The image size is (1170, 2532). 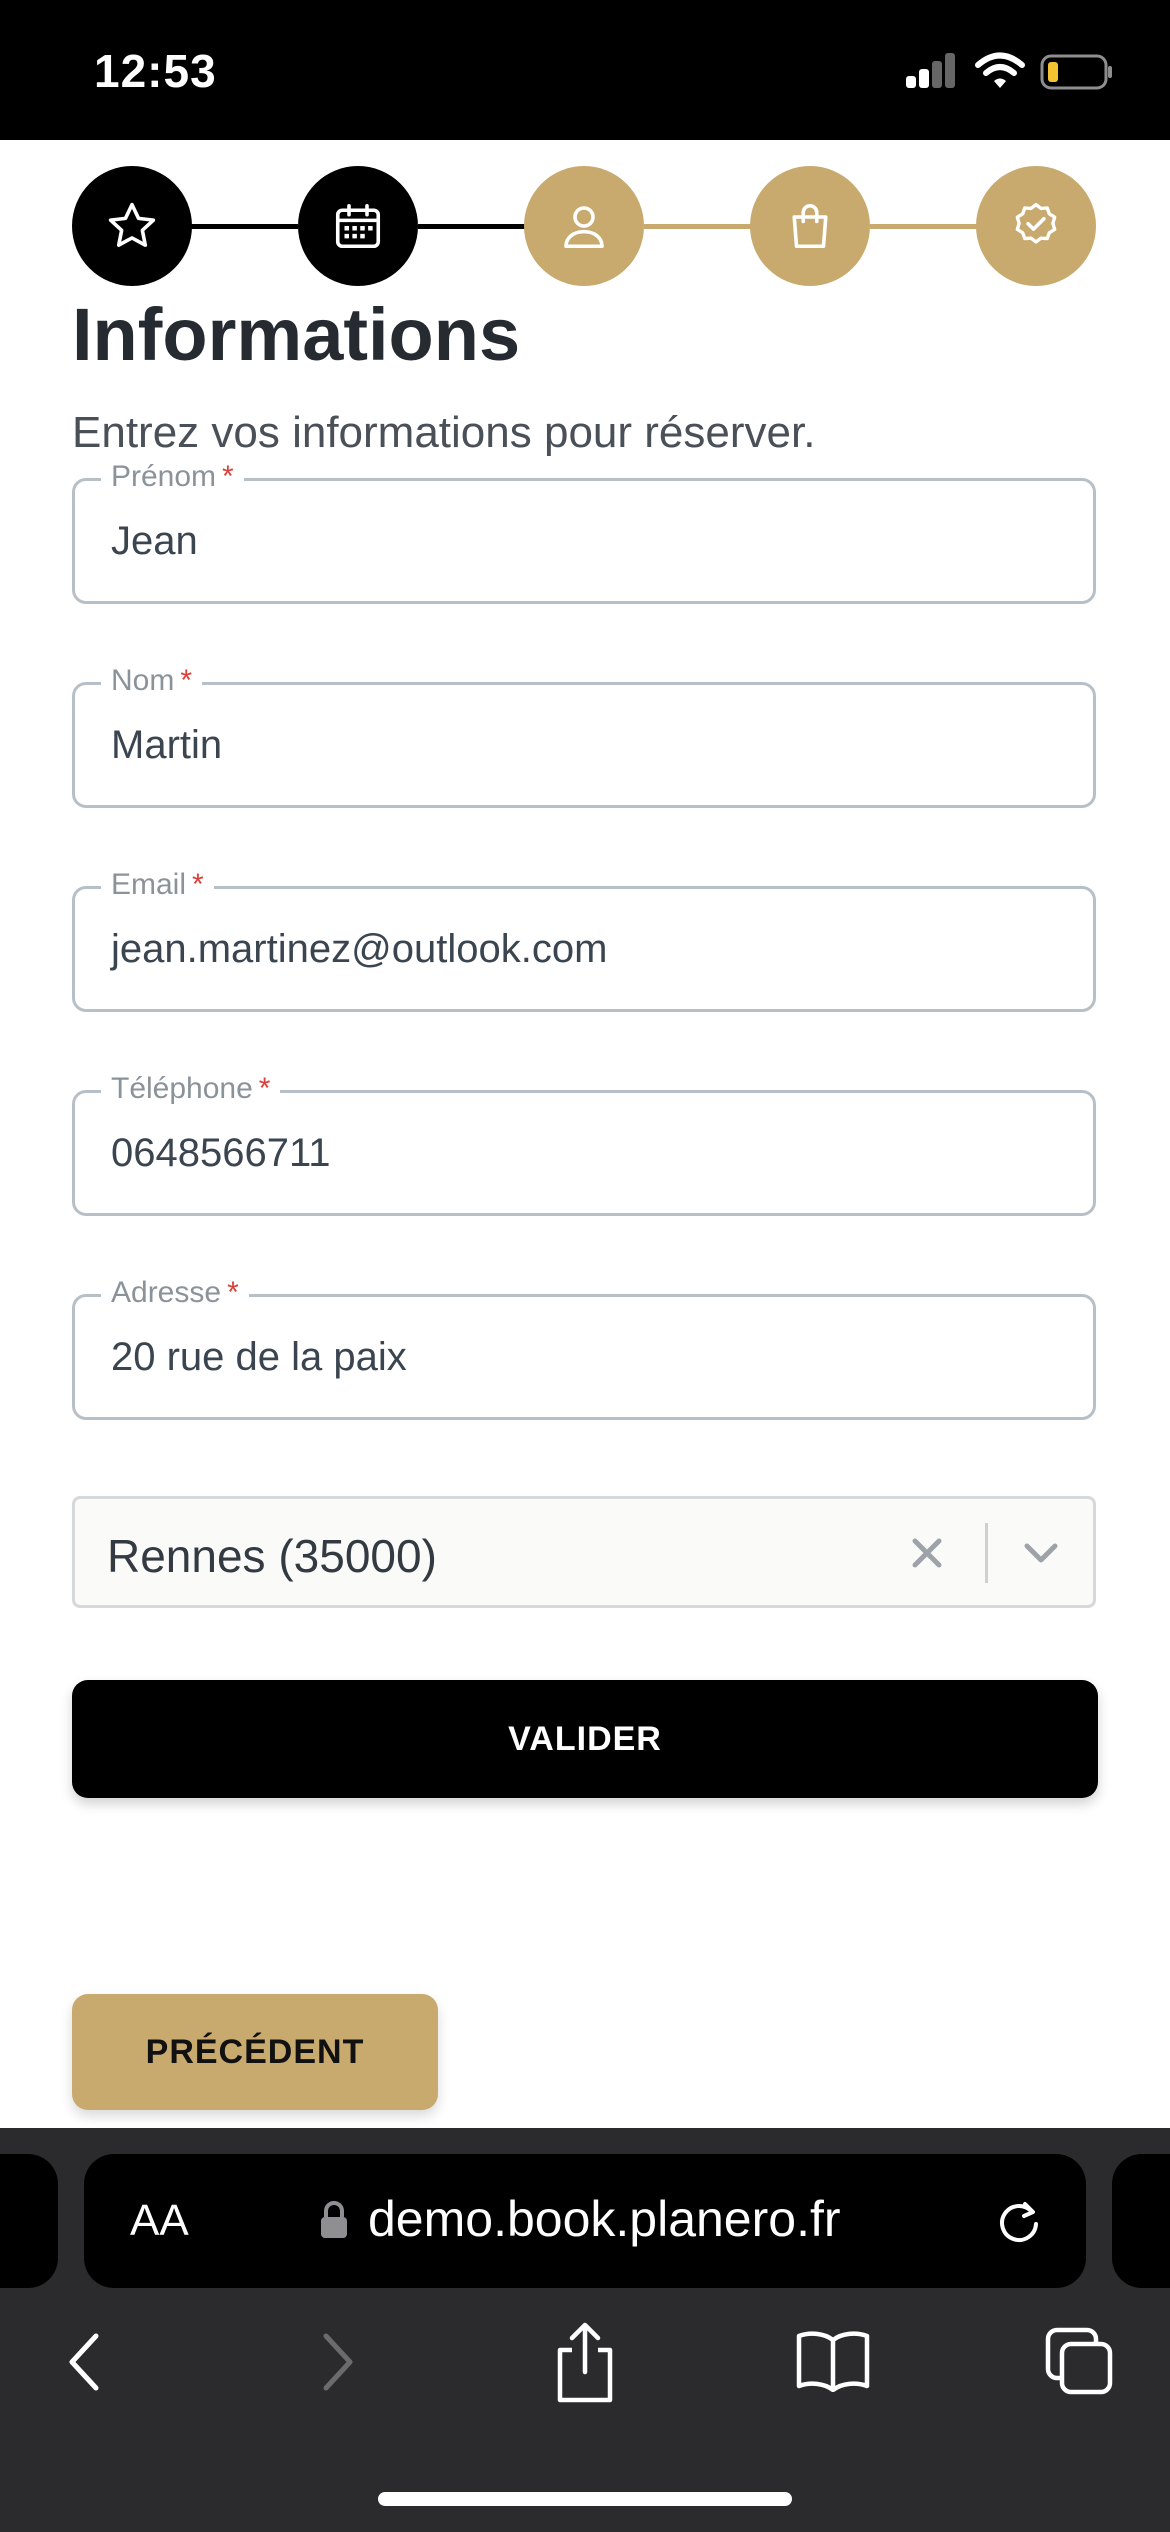 I want to click on star-icon, so click(x=132, y=224).